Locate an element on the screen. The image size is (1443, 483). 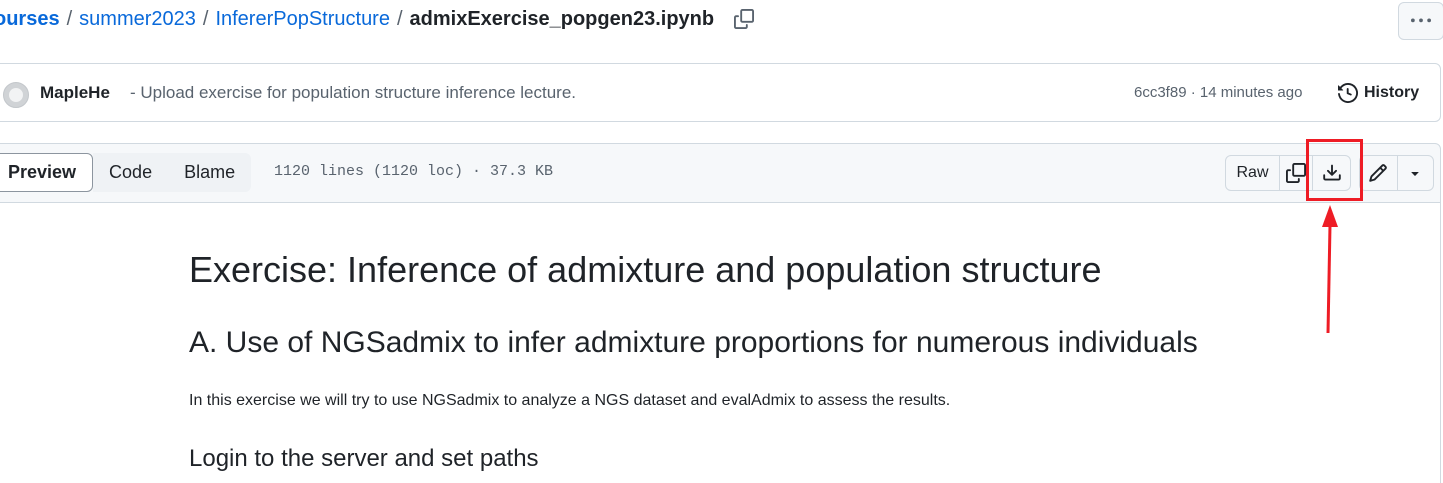
breadcrumb-link-repo: InfererPopStructure is located at coordinates (302, 19).